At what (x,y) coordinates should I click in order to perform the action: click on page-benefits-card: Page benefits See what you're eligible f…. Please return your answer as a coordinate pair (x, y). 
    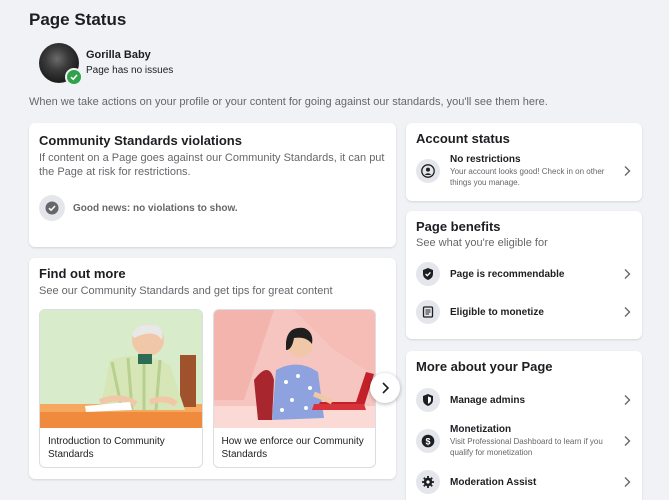
    Looking at the image, I should click on (524, 275).